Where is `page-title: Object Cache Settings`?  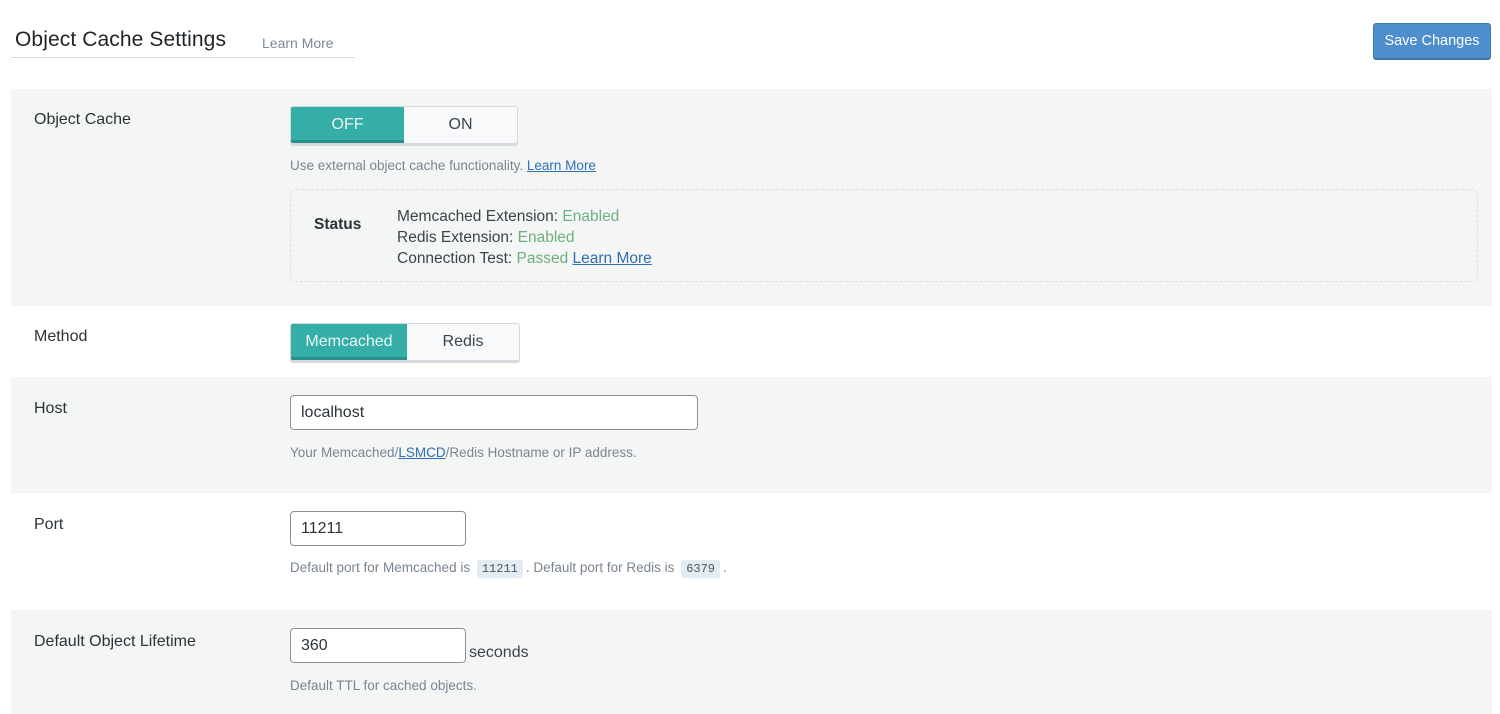
page-title: Object Cache Settings is located at coordinates (121, 39).